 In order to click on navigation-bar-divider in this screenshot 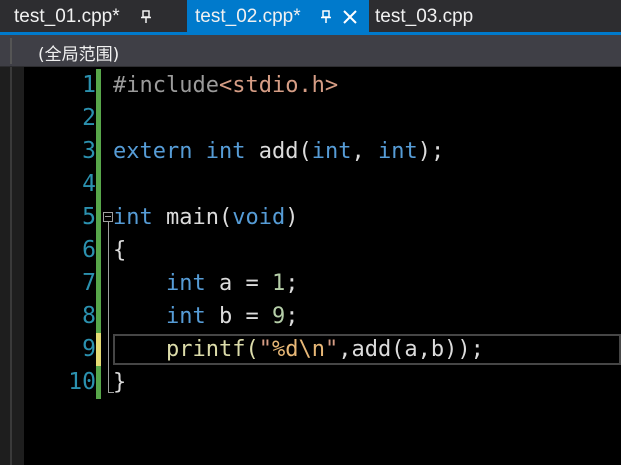, I will do `click(11, 51)`.